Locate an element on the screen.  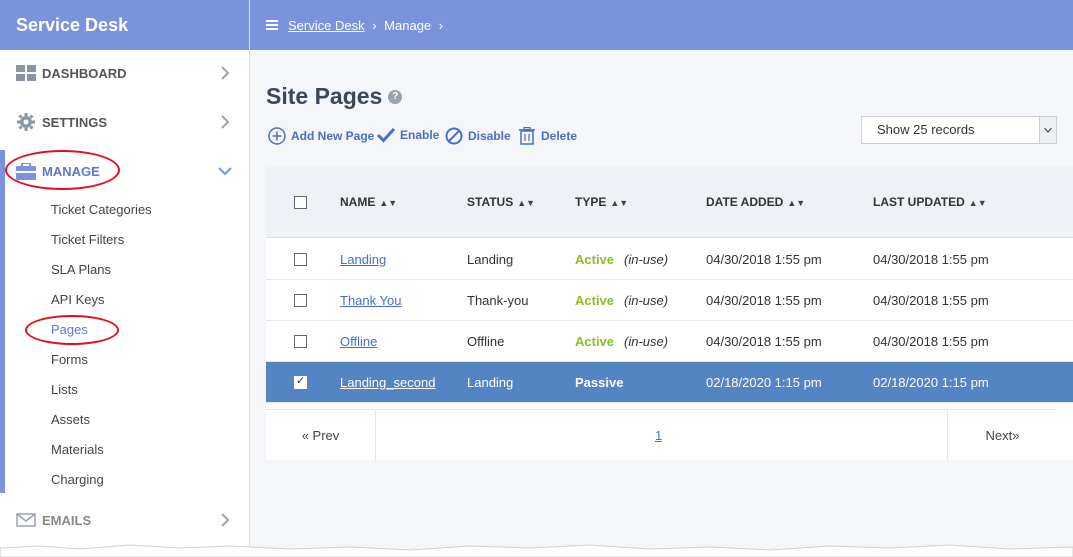
top-header: Service Desk › Manage › is located at coordinates (661, 25).